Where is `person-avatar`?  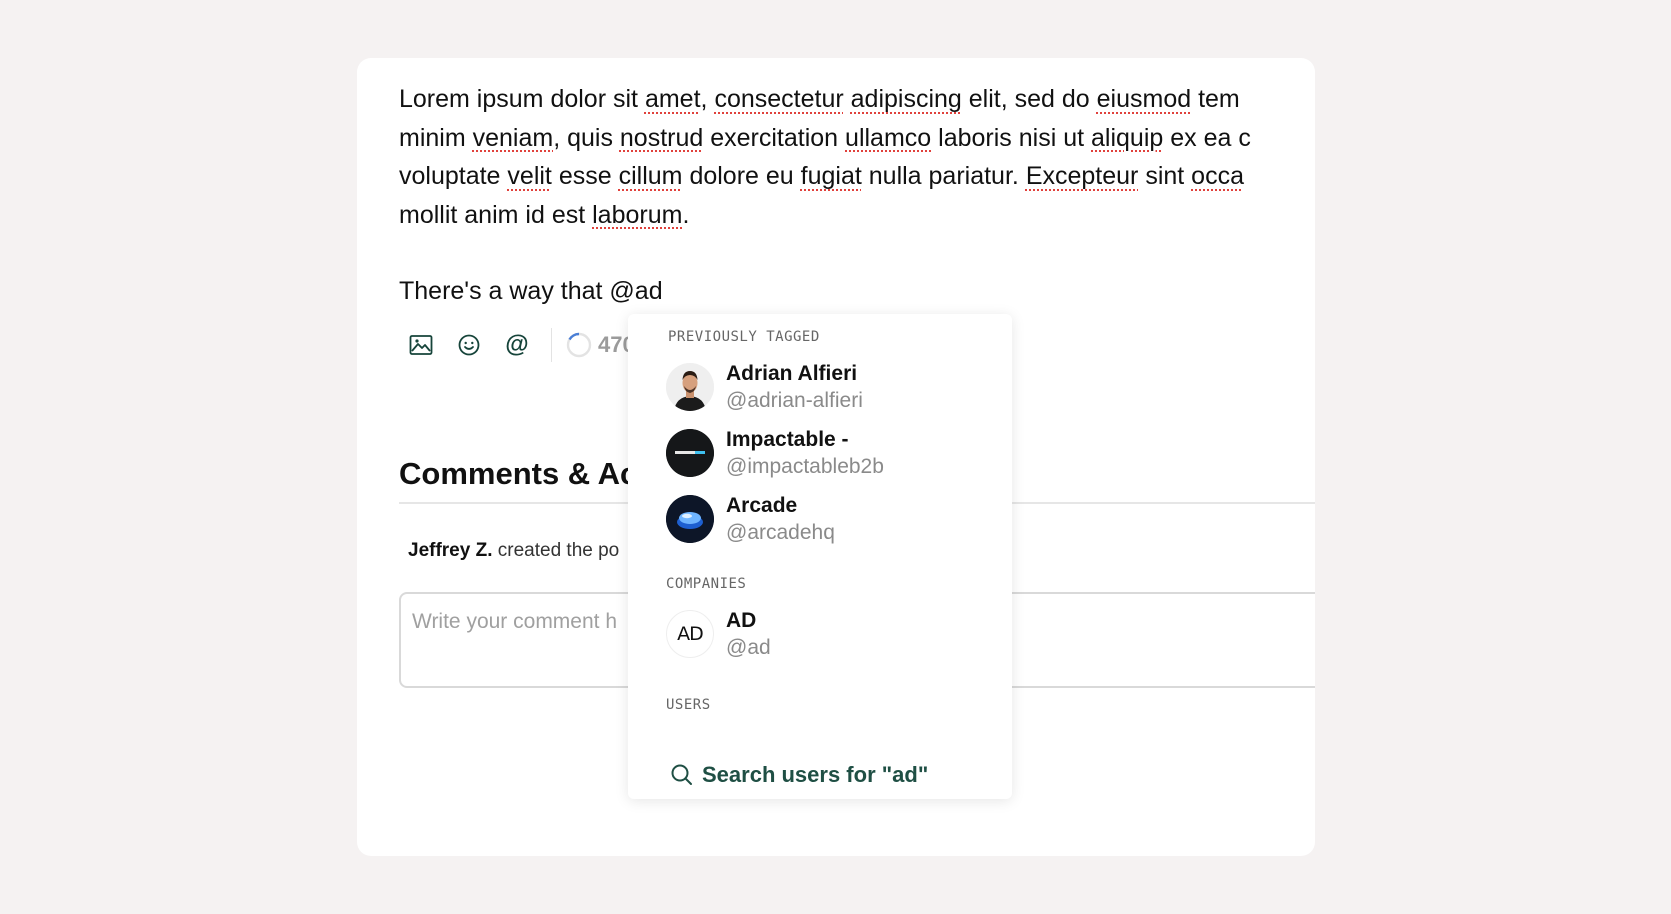
person-avatar is located at coordinates (690, 387).